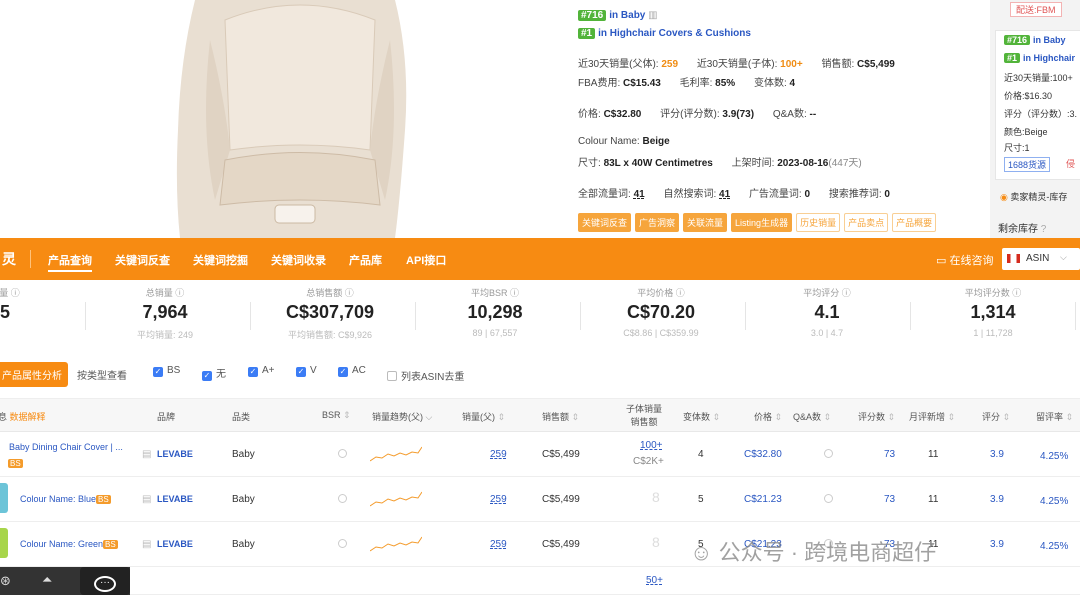  What do you see at coordinates (876, 416) in the screenshot?
I see `col-rating-count: 评分数 ⇕` at bounding box center [876, 416].